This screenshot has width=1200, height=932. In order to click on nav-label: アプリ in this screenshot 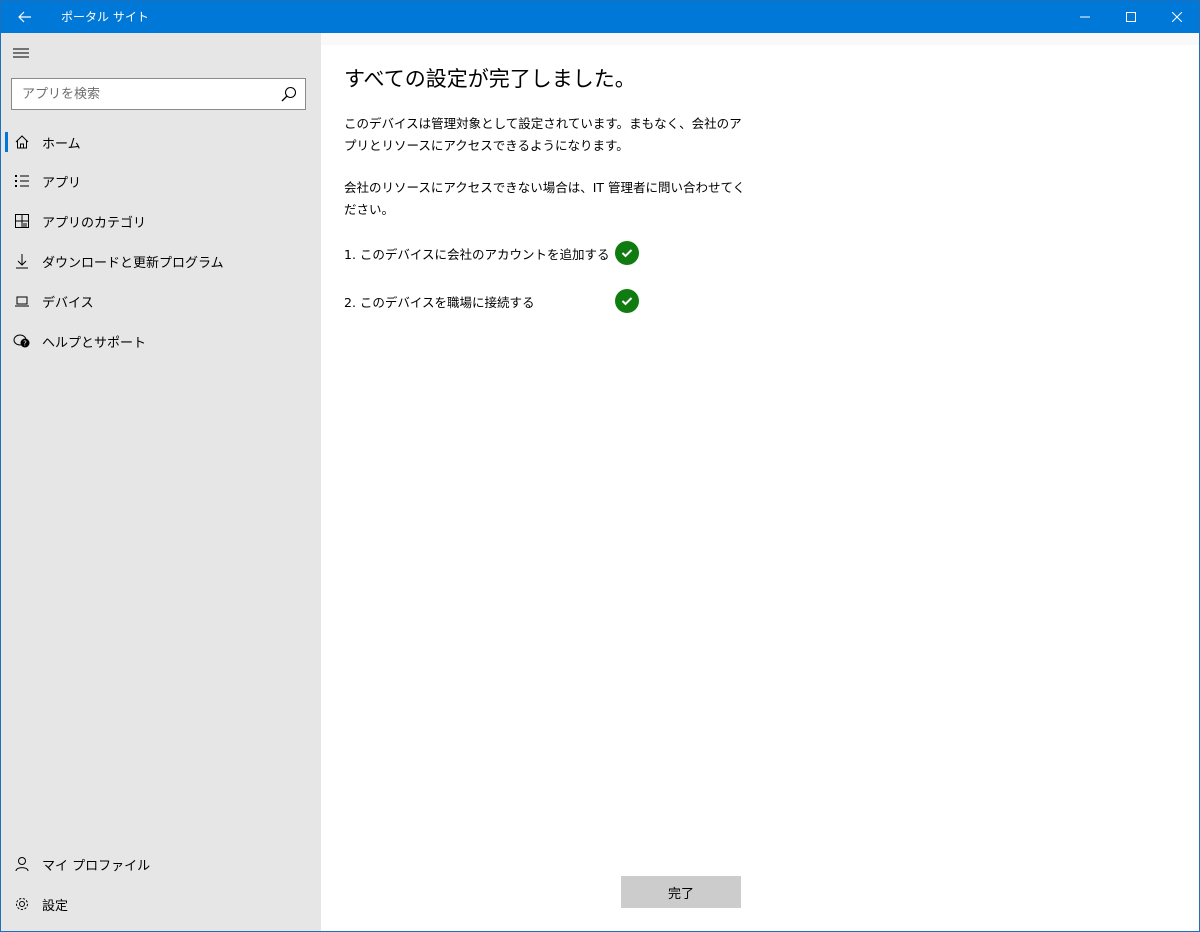, I will do `click(62, 183)`.